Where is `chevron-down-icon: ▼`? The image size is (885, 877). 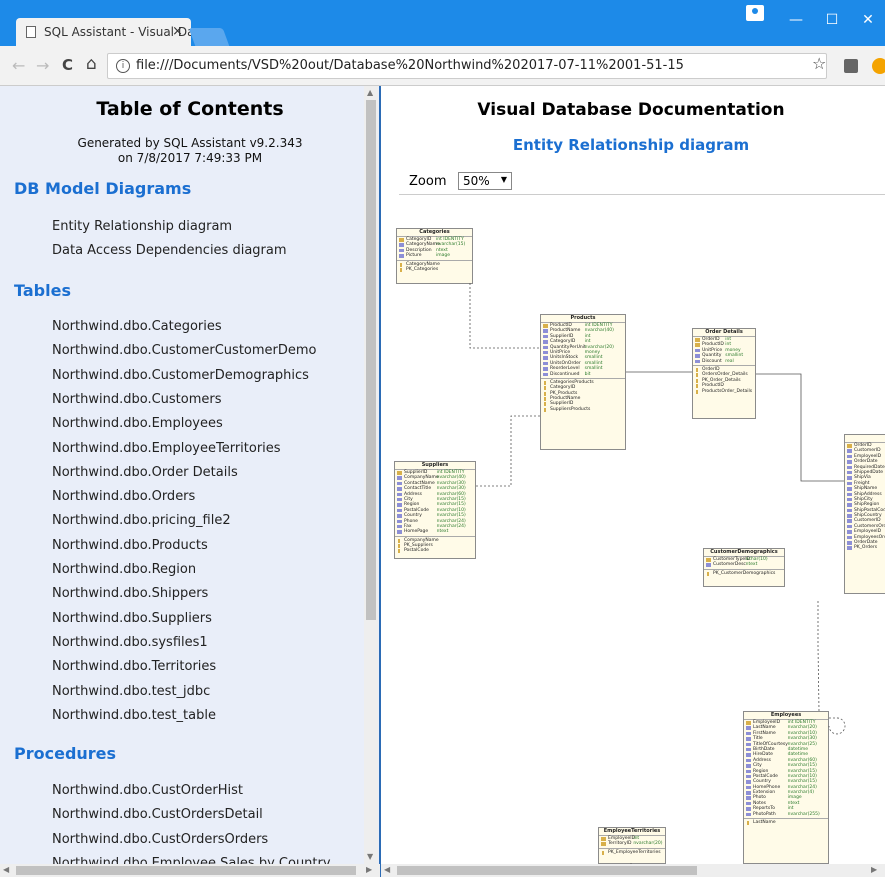
chevron-down-icon: ▼ is located at coordinates (503, 179).